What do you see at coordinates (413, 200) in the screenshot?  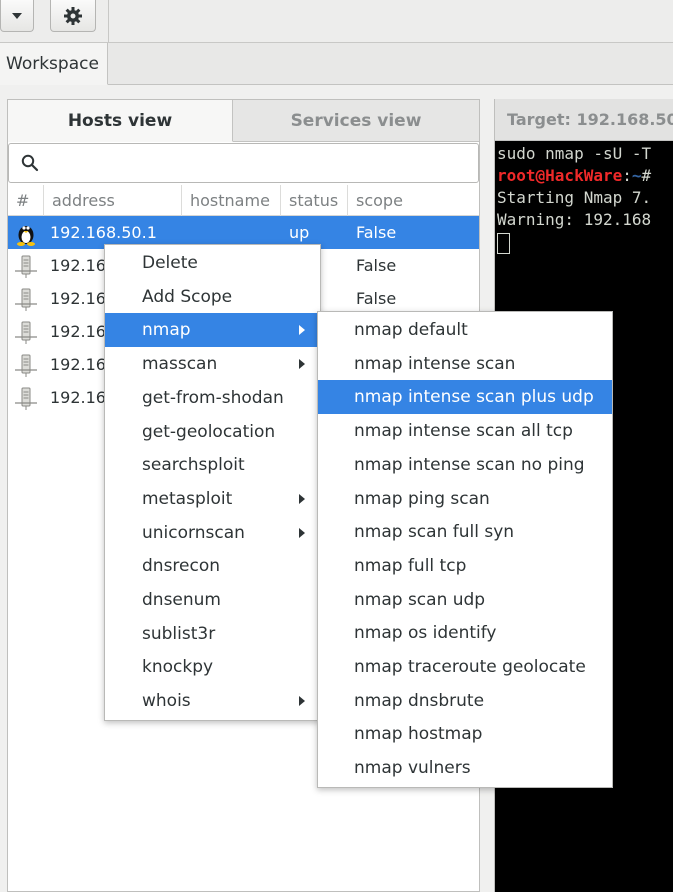 I see `column-header-scope: scope` at bounding box center [413, 200].